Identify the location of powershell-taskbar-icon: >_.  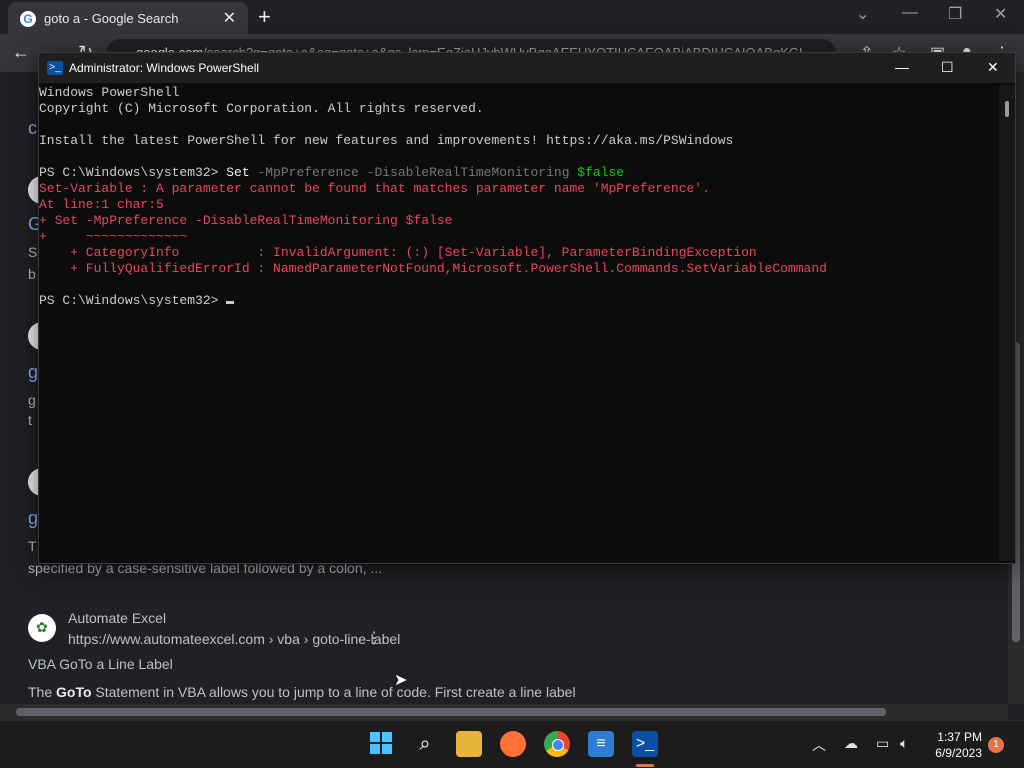
(645, 744).